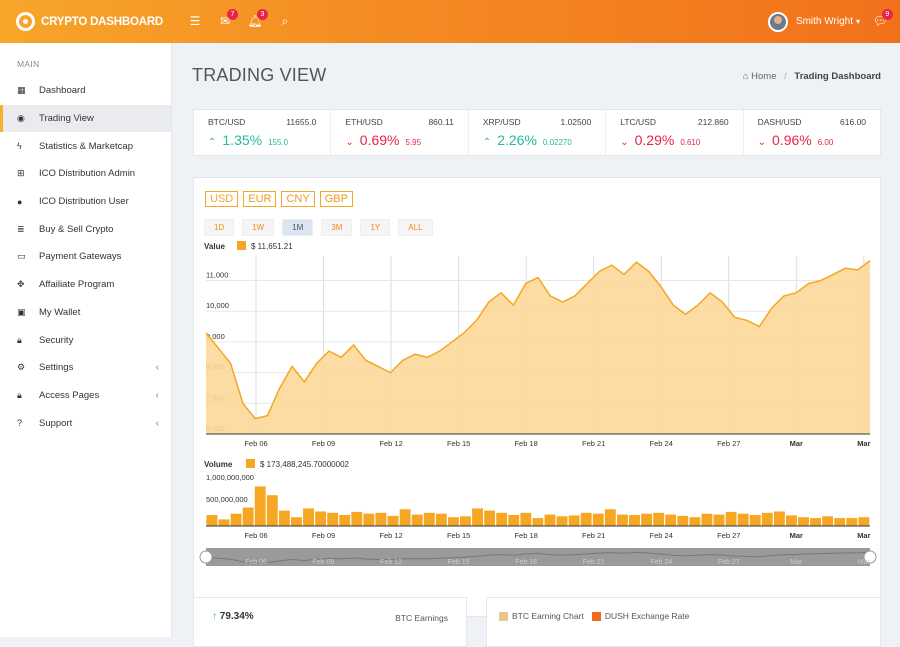  Describe the element at coordinates (260, 199) in the screenshot. I see `currency-eur-button: EUR` at that location.